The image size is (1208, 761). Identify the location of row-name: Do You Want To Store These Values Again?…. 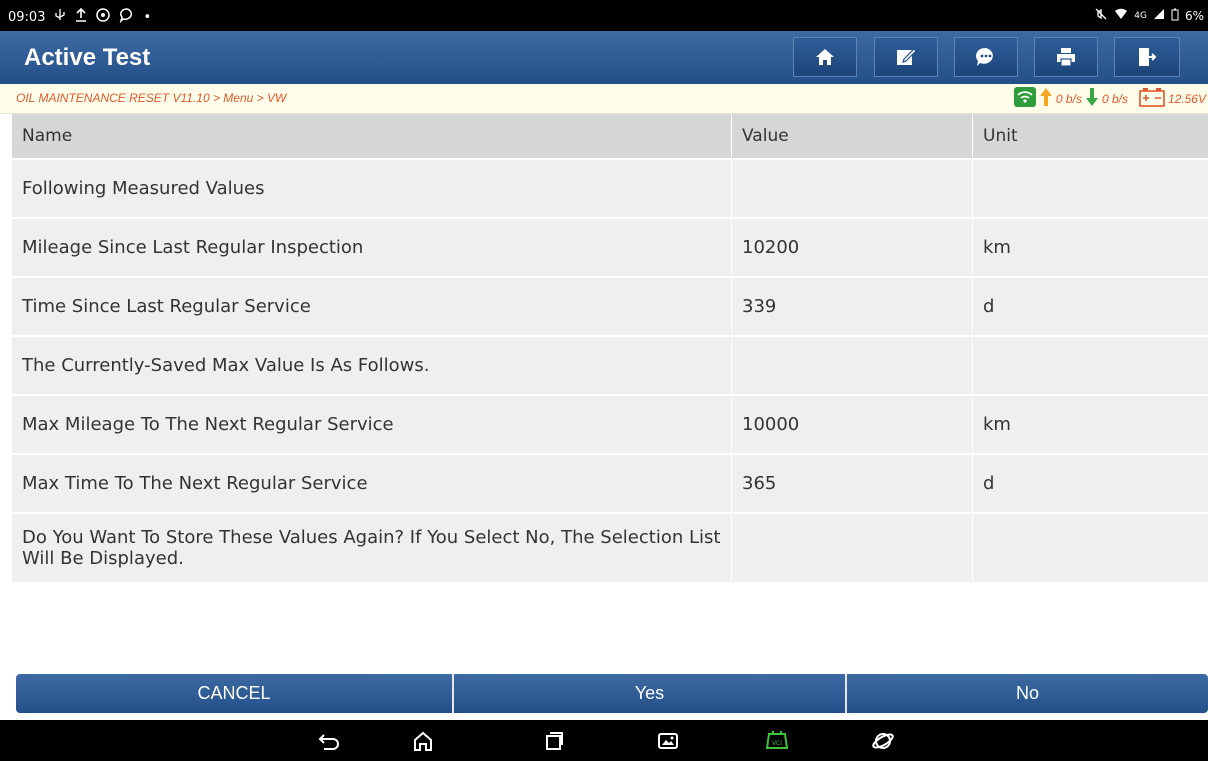
(372, 548).